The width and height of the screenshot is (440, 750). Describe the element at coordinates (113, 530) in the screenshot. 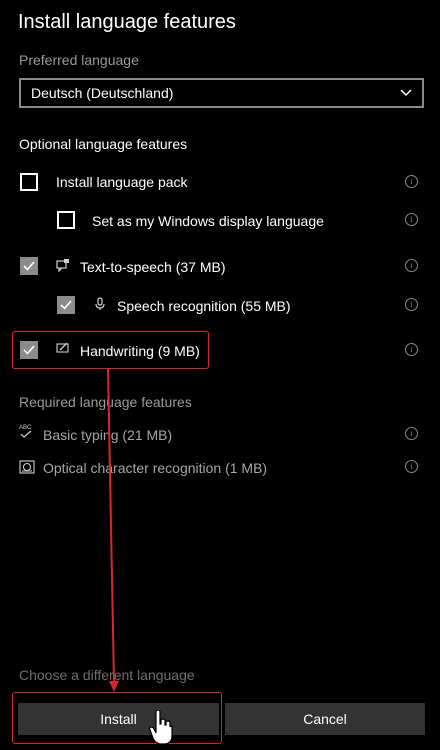

I see `annotation-arrow` at that location.